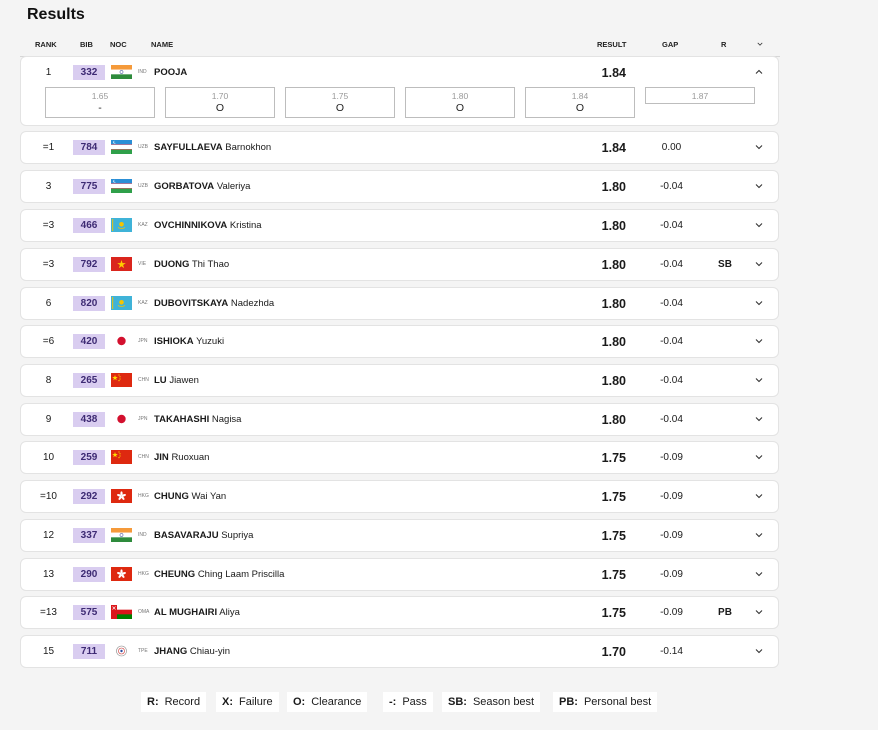 This screenshot has height=730, width=878. Describe the element at coordinates (144, 612) in the screenshot. I see `noc-code: OMA` at that location.